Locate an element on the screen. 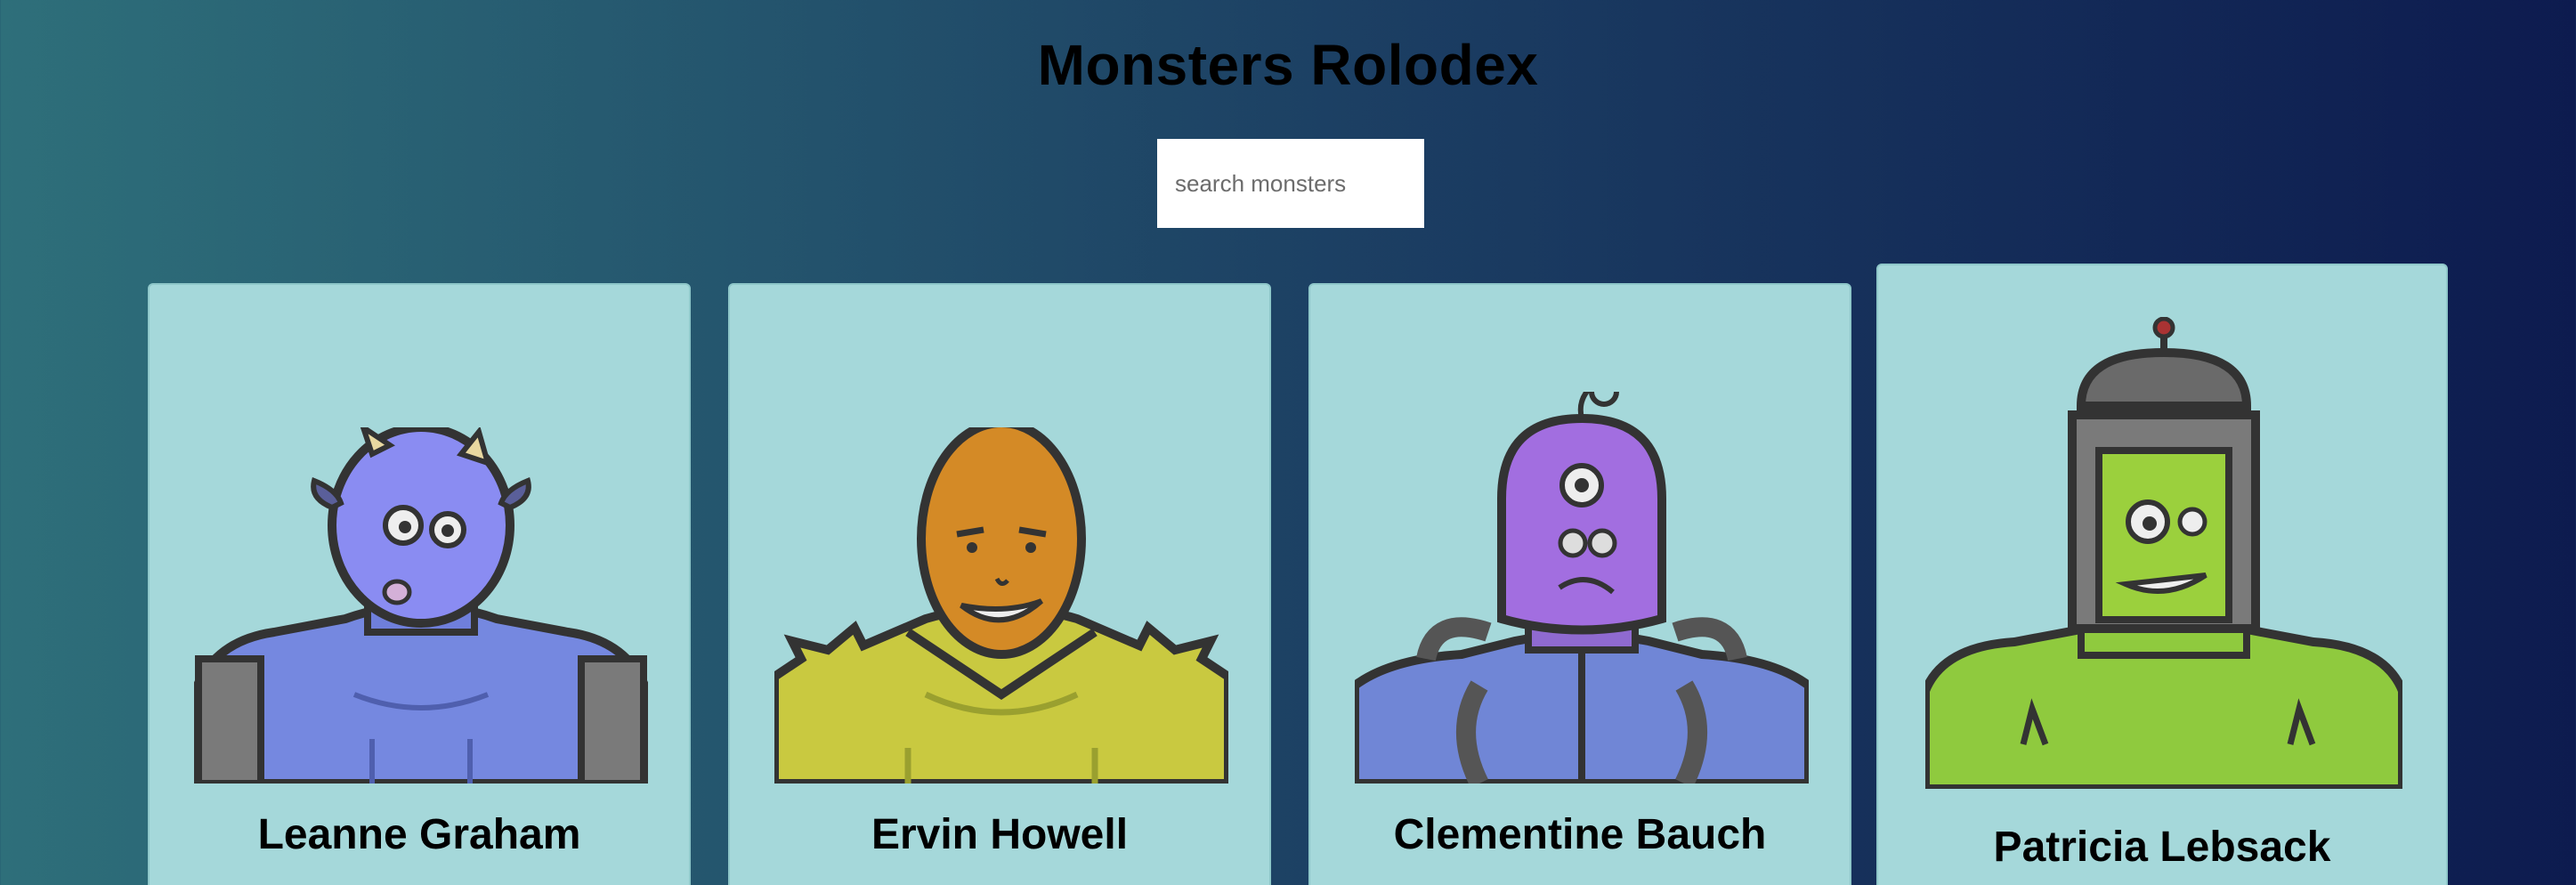 Image resolution: width=2576 pixels, height=885 pixels. monster-card-leanne-graham: Leanne Graham is located at coordinates (419, 584).